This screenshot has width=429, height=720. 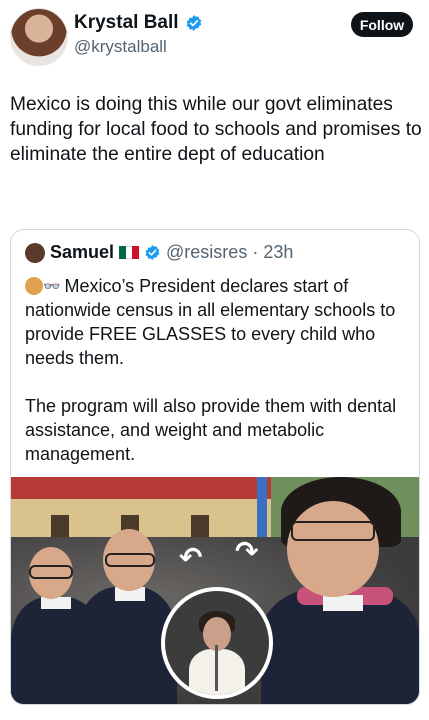 I want to click on president-inset-photo, so click(x=217, y=643).